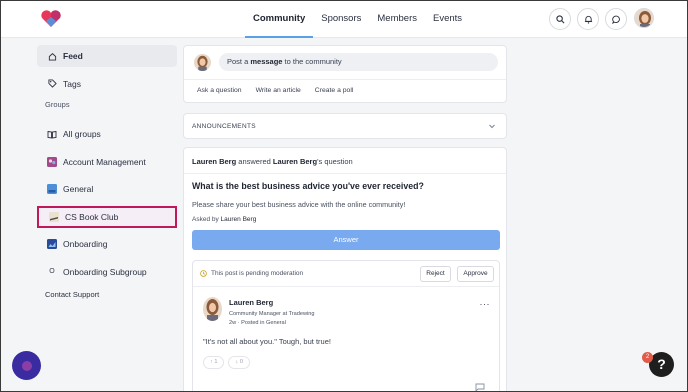 The height and width of the screenshot is (392, 688). I want to click on nav-community: Community, so click(279, 19).